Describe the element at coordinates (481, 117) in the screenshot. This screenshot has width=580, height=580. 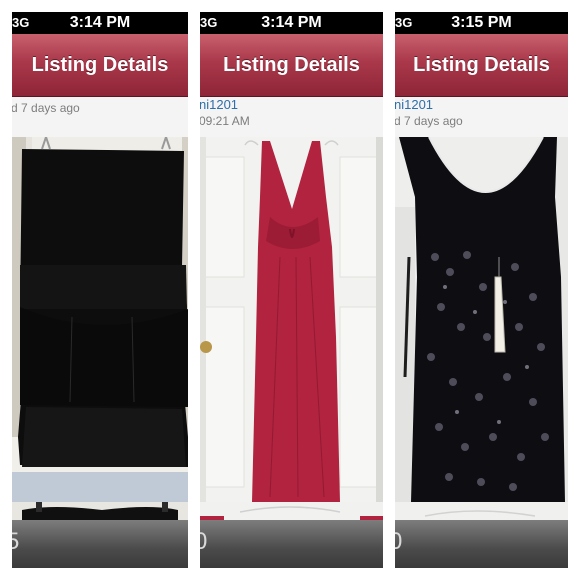
I see `listing-meta: ni1201 d 7 days ago` at that location.